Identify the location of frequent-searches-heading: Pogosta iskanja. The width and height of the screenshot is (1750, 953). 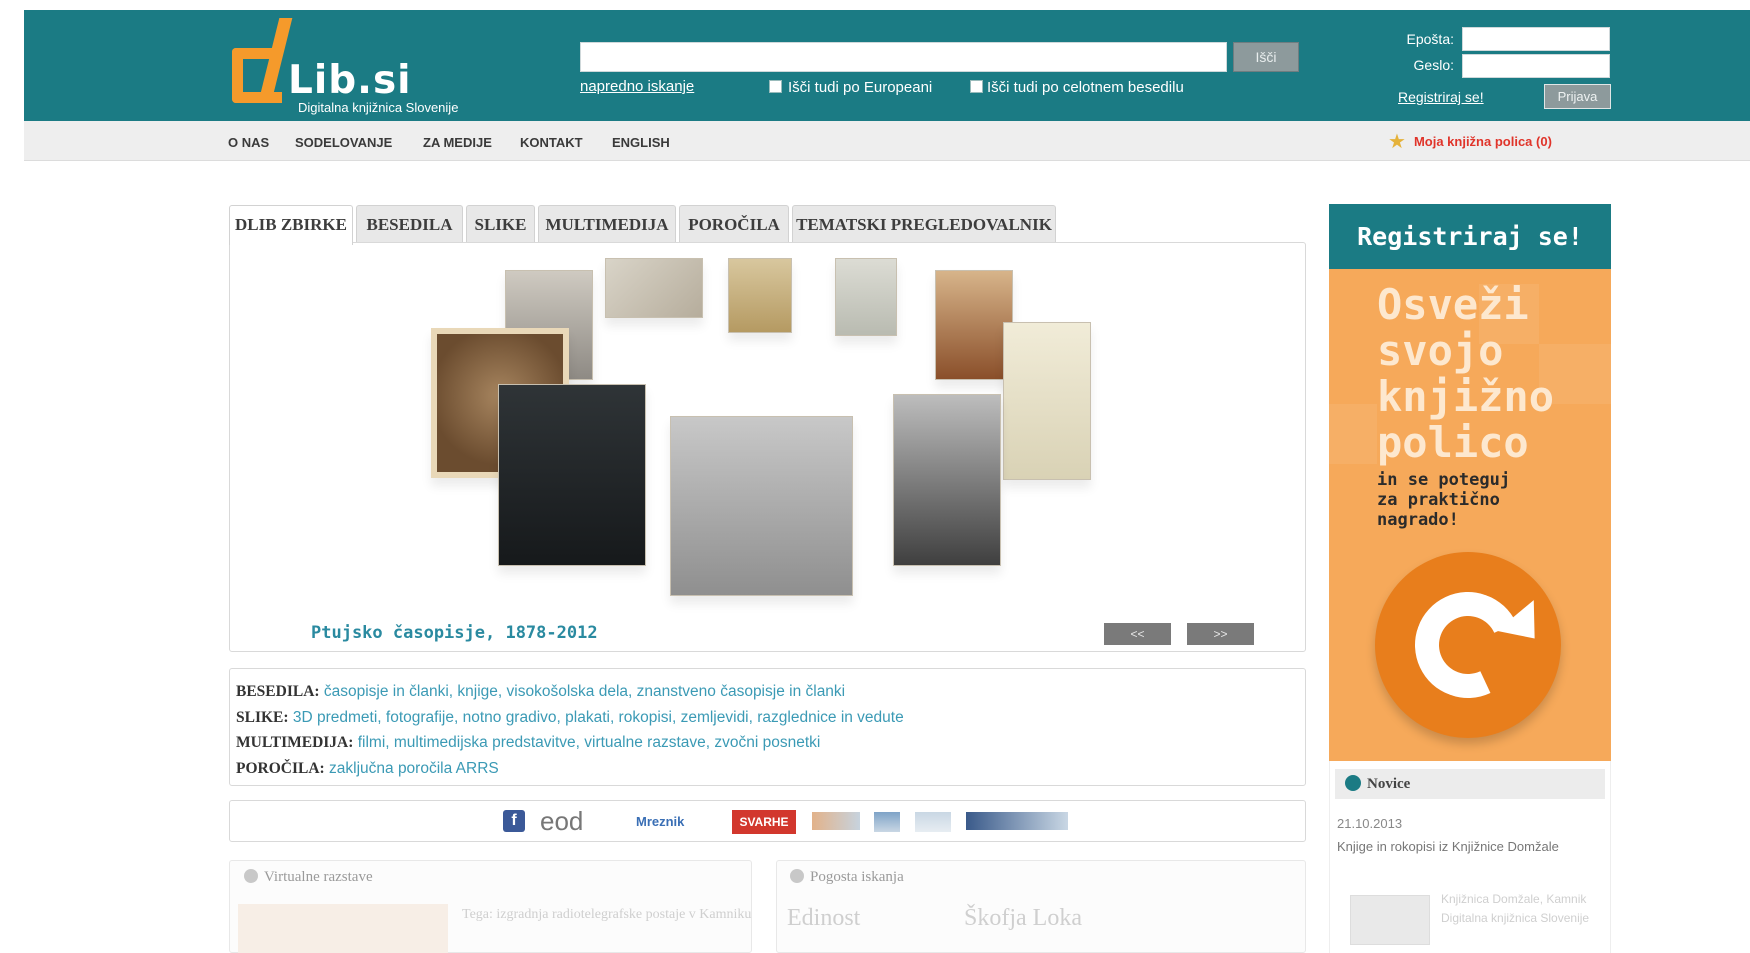
(857, 877).